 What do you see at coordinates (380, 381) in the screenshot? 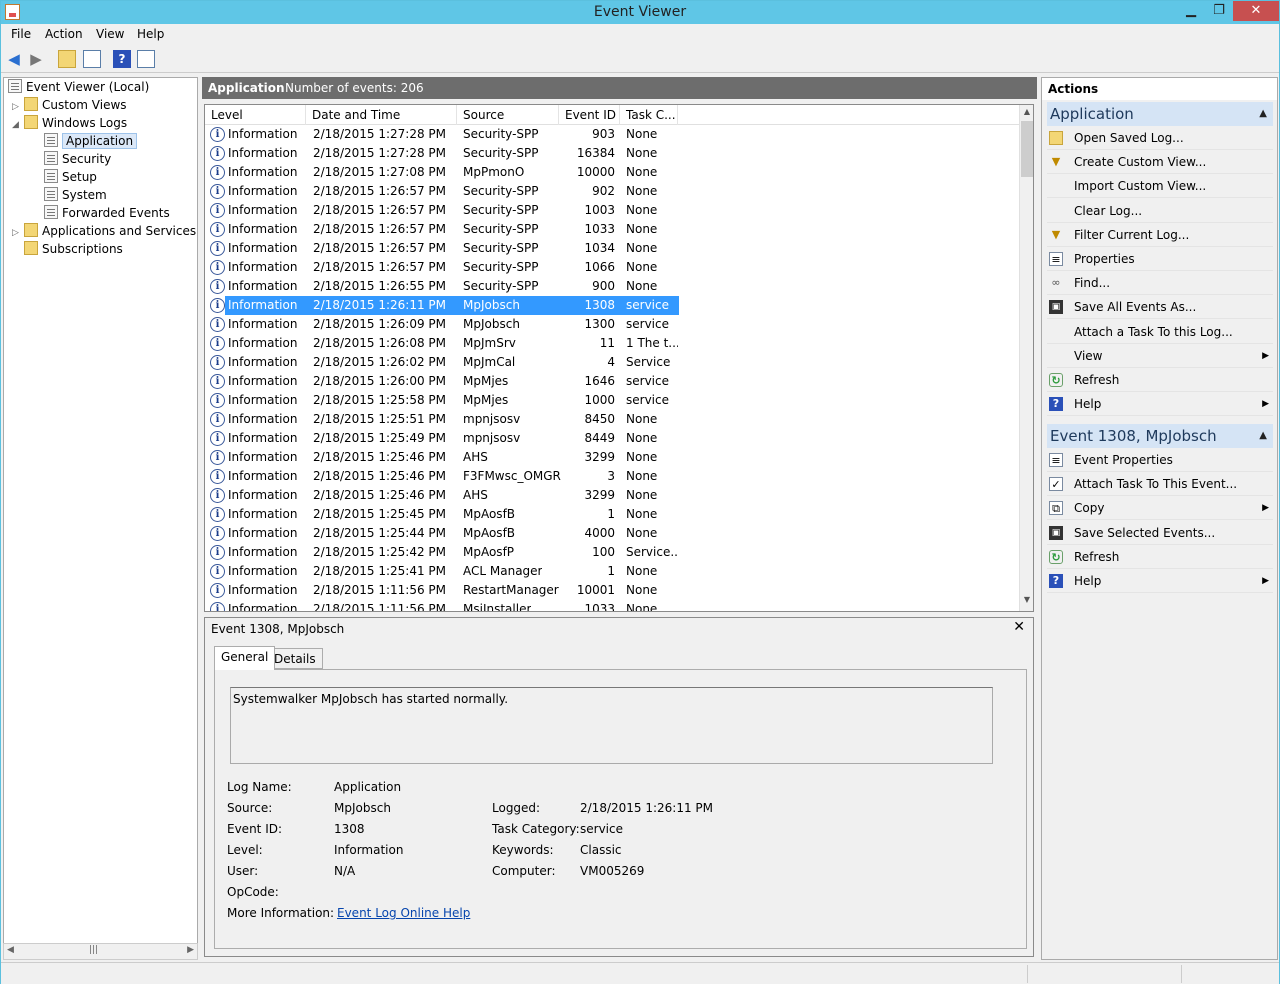
I see `cell-date: 2/18/2015 1:26:00 PM` at bounding box center [380, 381].